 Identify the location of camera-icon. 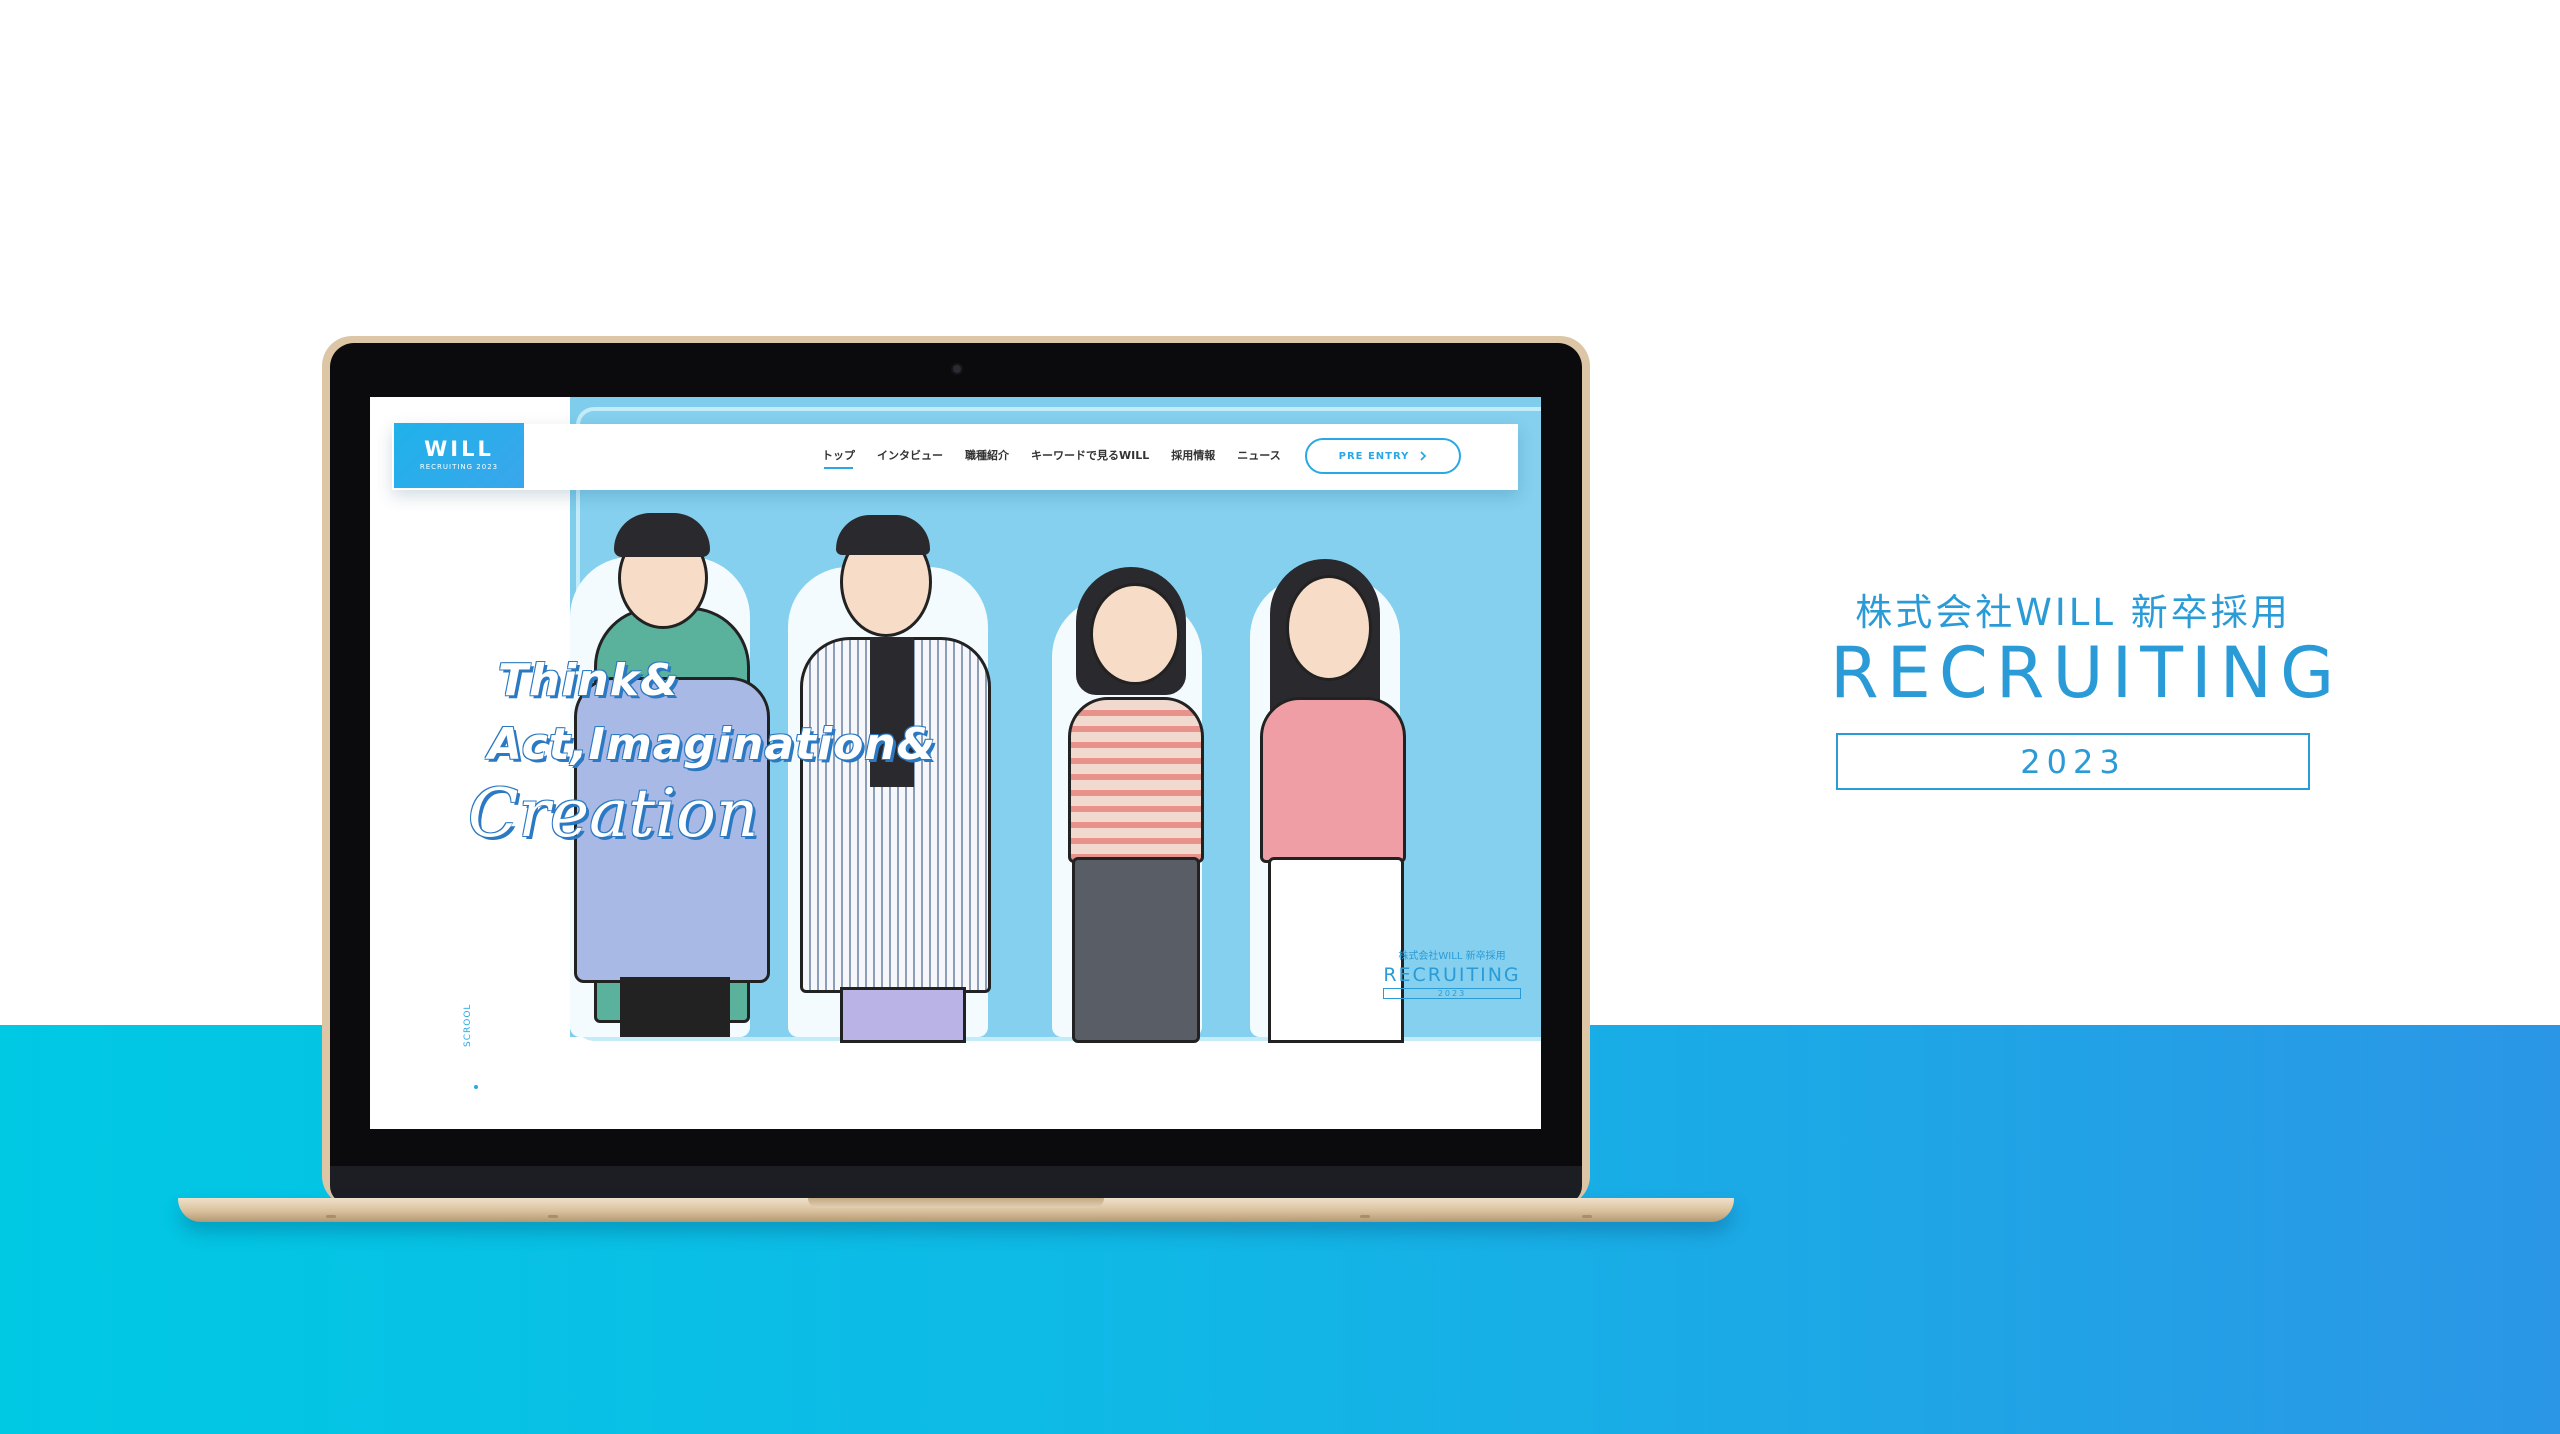
(957, 369).